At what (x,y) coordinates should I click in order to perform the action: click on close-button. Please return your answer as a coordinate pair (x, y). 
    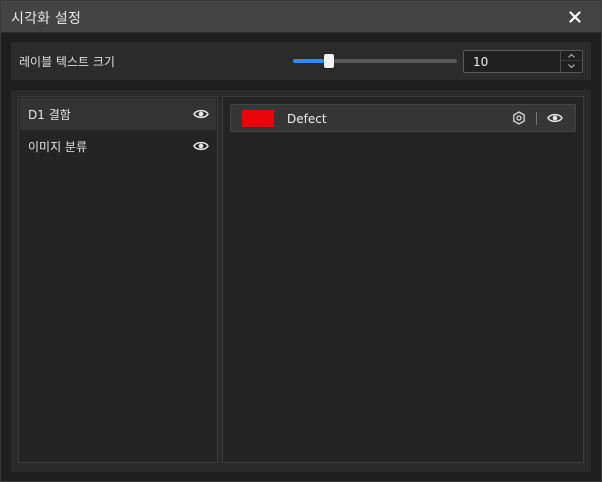
    Looking at the image, I should click on (575, 17).